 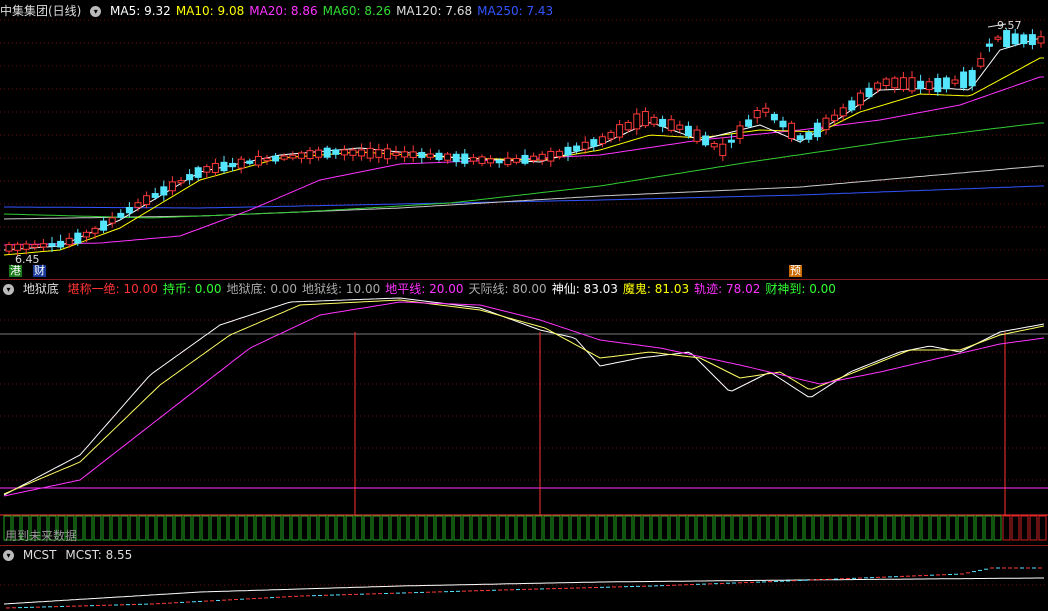 What do you see at coordinates (15, 271) in the screenshot?
I see `hk-tag: 港` at bounding box center [15, 271].